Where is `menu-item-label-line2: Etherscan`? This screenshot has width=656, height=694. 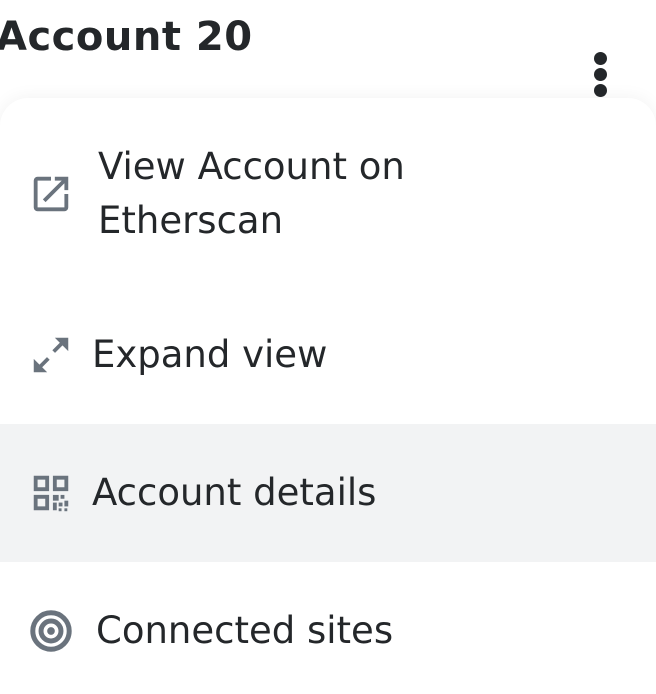
menu-item-label-line2: Etherscan is located at coordinates (191, 220).